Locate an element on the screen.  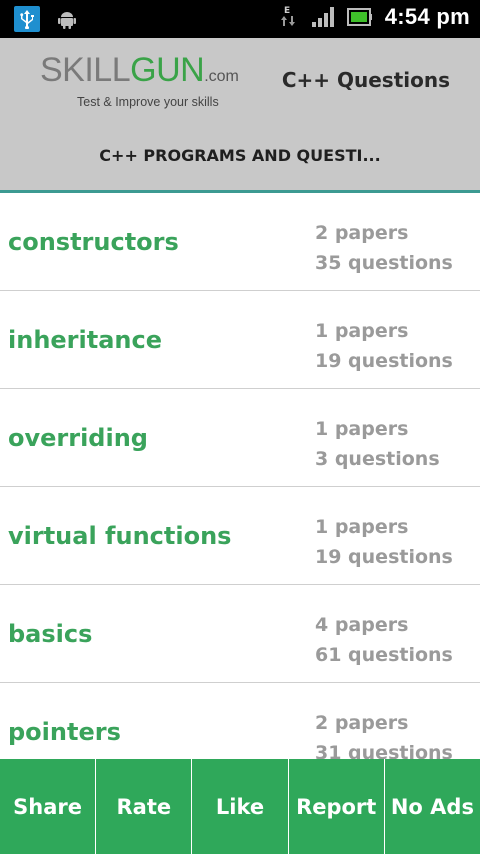
topic-questions: 35 questions is located at coordinates (384, 263).